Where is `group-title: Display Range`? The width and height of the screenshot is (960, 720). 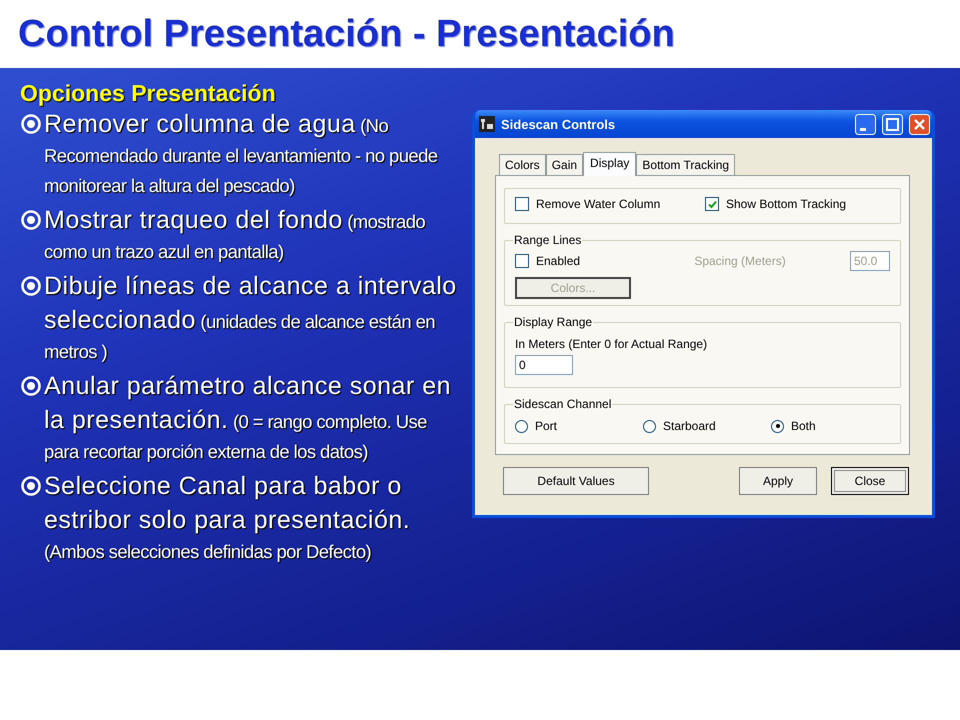 group-title: Display Range is located at coordinates (553, 322).